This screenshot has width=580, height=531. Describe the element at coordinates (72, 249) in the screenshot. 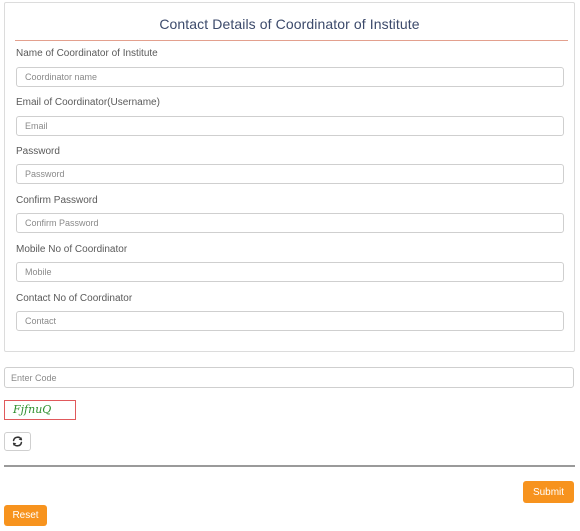

I see `mobile-number-label: Mobile No of Coordinator` at that location.